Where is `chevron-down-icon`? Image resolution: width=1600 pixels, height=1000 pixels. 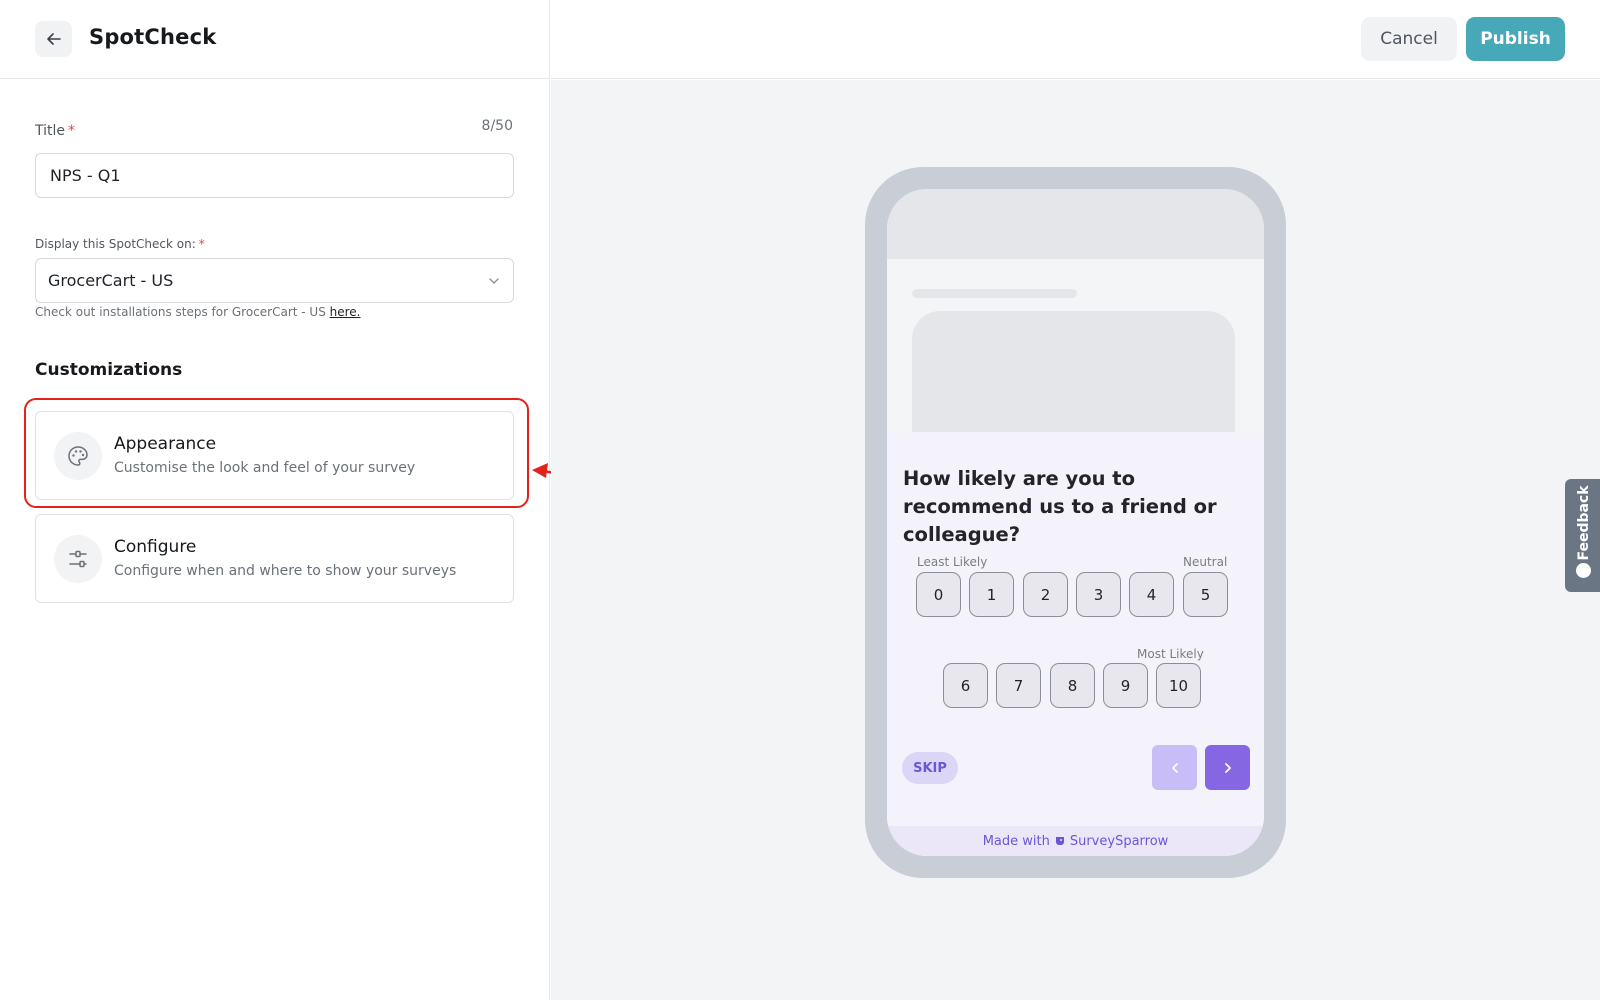 chevron-down-icon is located at coordinates (494, 280).